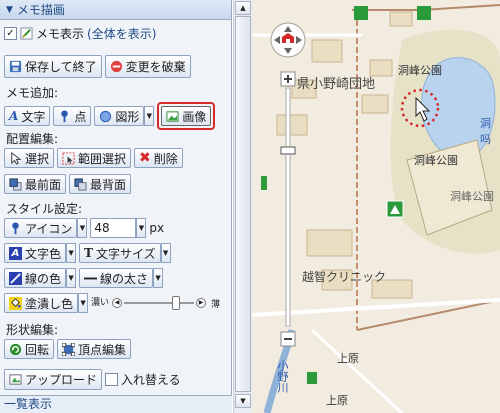 The image size is (500, 413). I want to click on panel-titlebar: ▼ メモ描画, so click(115, 10).